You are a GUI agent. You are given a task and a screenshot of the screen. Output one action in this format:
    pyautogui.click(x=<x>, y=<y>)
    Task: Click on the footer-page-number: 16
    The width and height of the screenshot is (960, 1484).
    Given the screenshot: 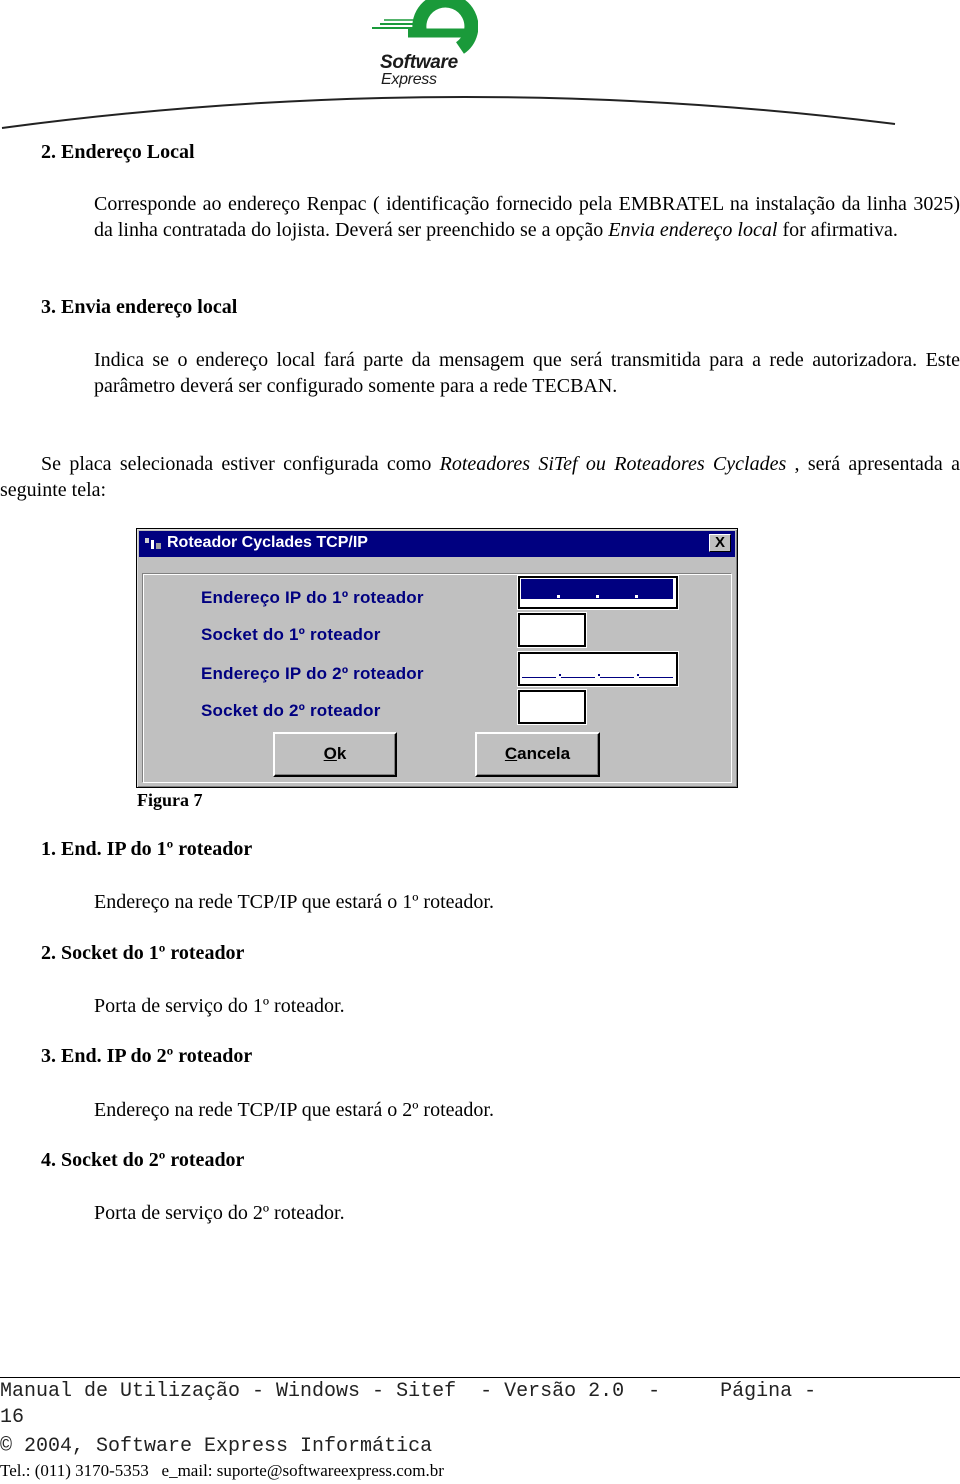 What is the action you would take?
    pyautogui.click(x=12, y=1417)
    